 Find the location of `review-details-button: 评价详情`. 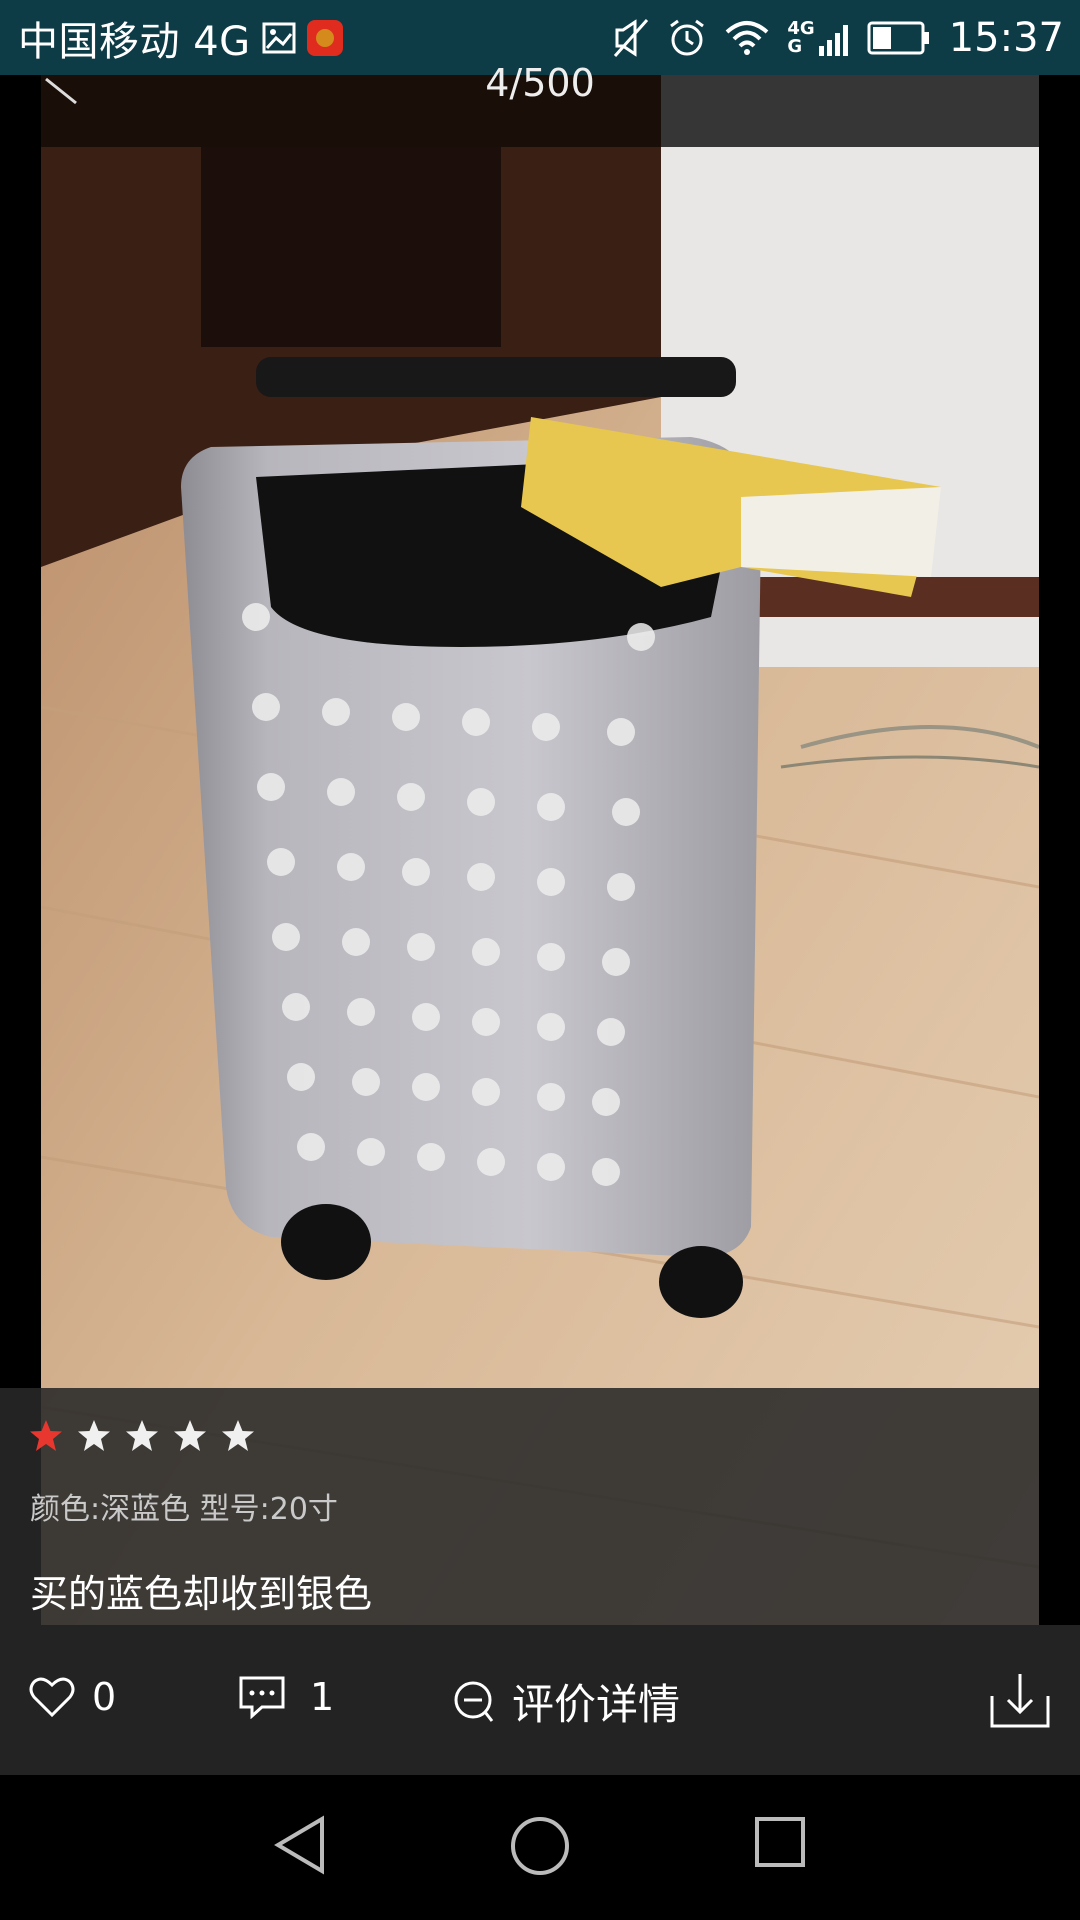

review-details-button: 评价详情 is located at coordinates (566, 1701).